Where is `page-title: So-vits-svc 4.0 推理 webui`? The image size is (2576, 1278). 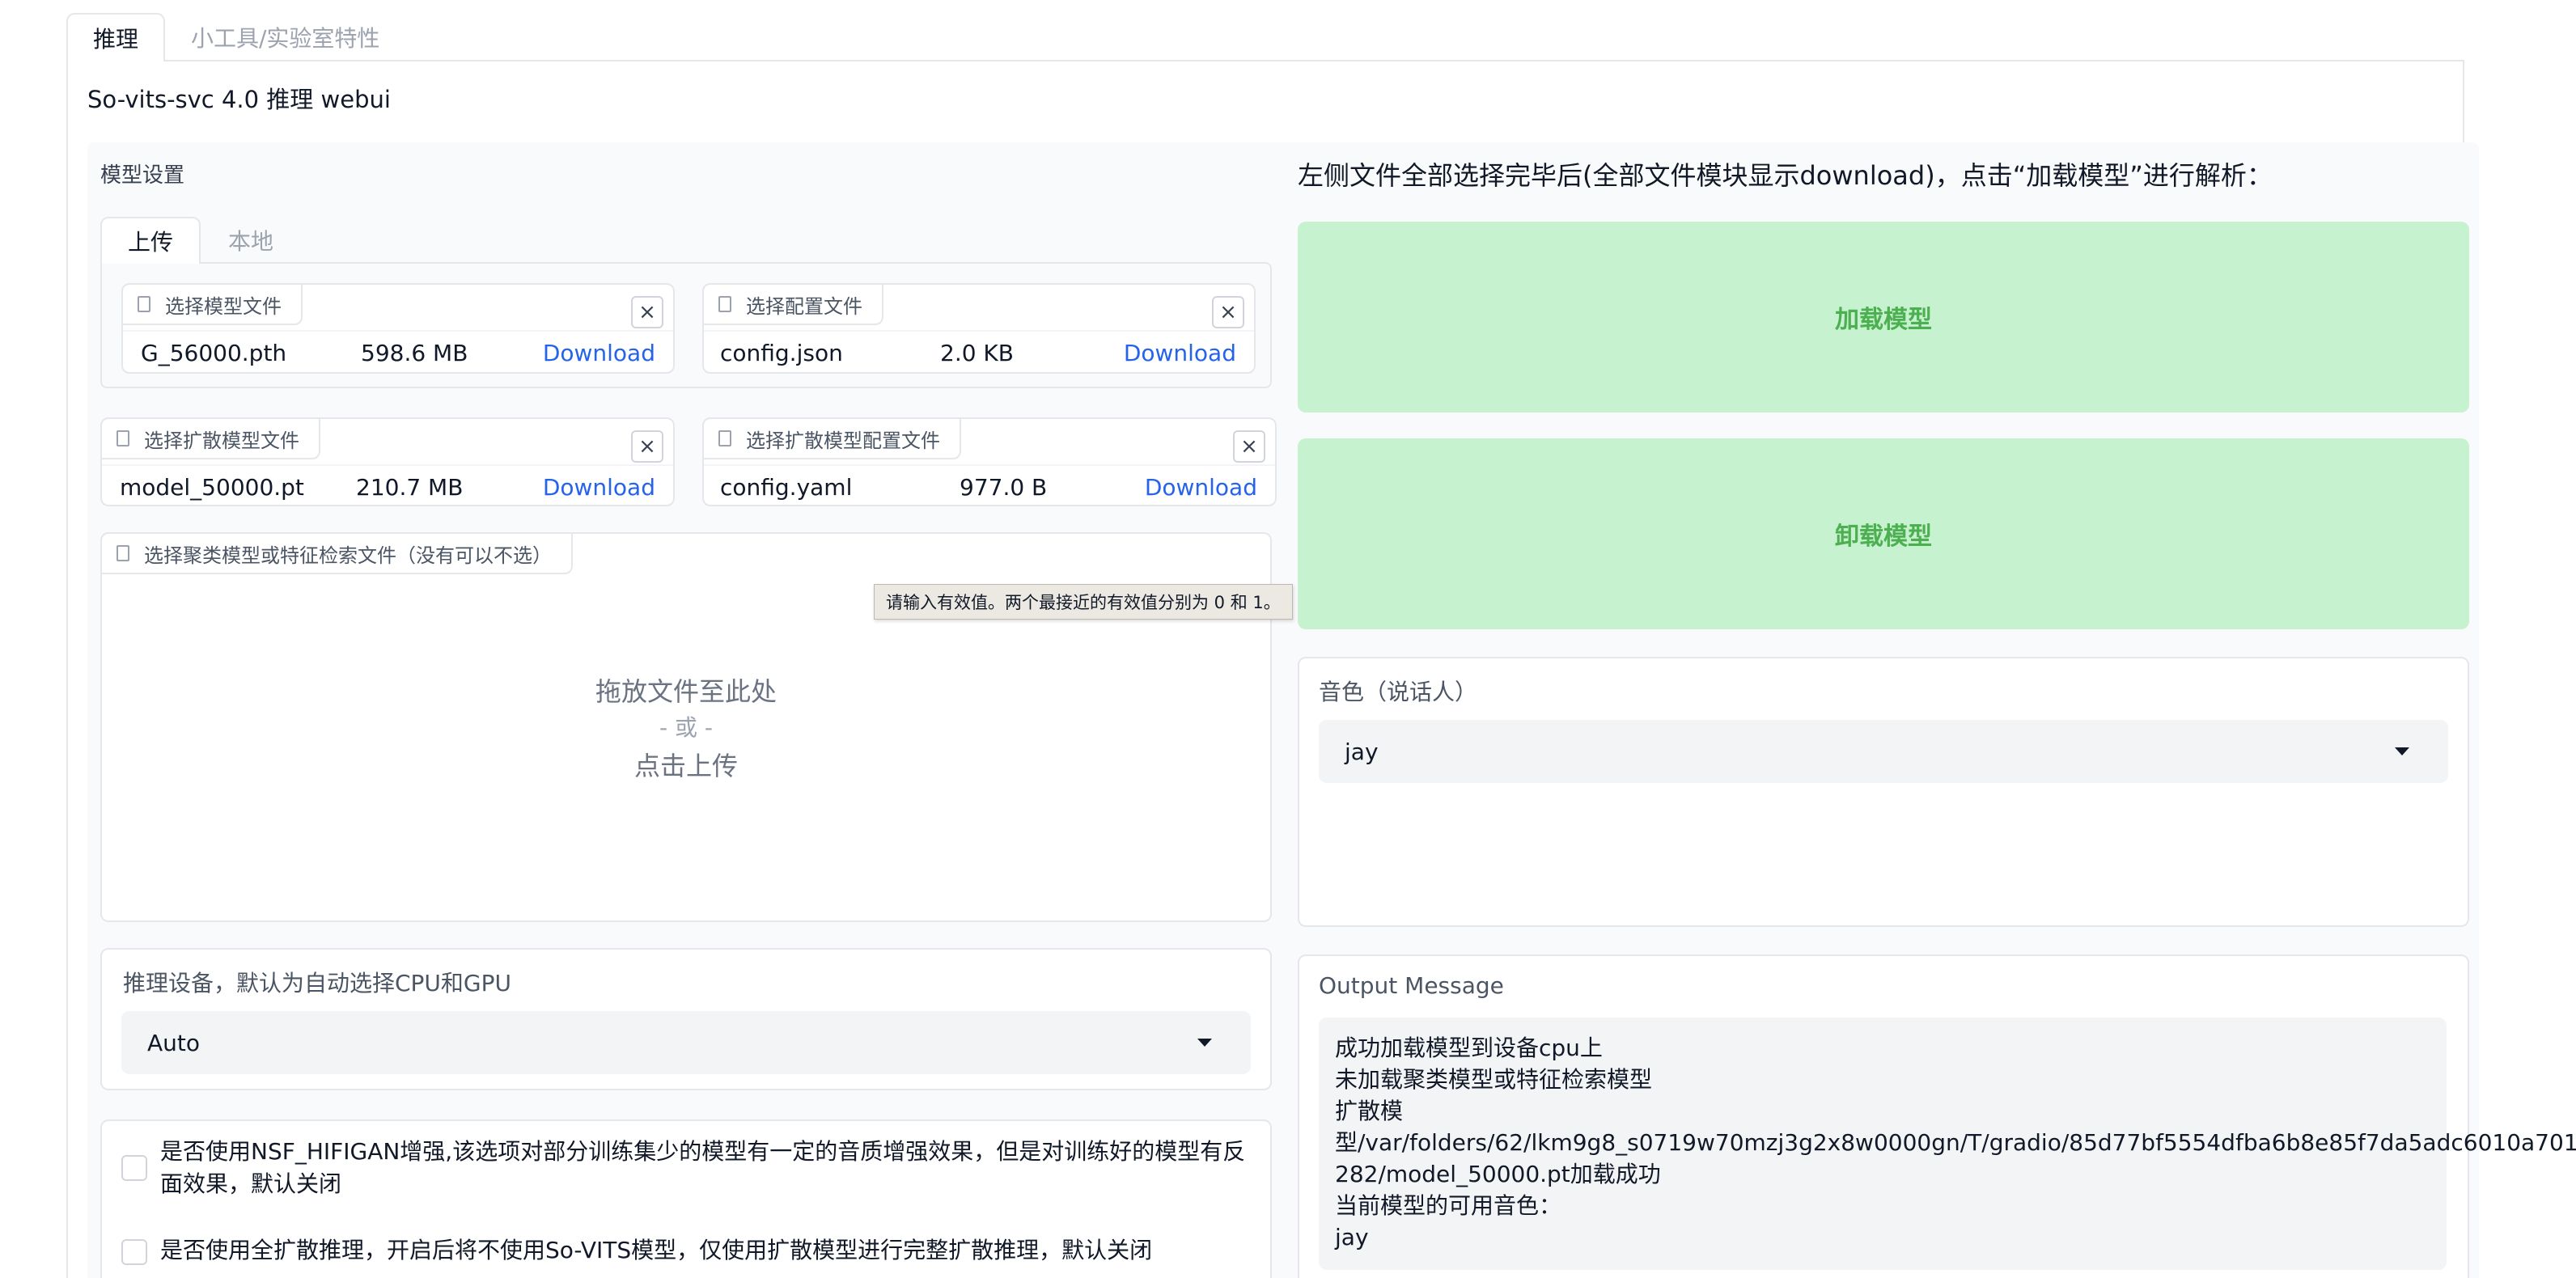 page-title: So-vits-svc 4.0 推理 webui is located at coordinates (239, 99).